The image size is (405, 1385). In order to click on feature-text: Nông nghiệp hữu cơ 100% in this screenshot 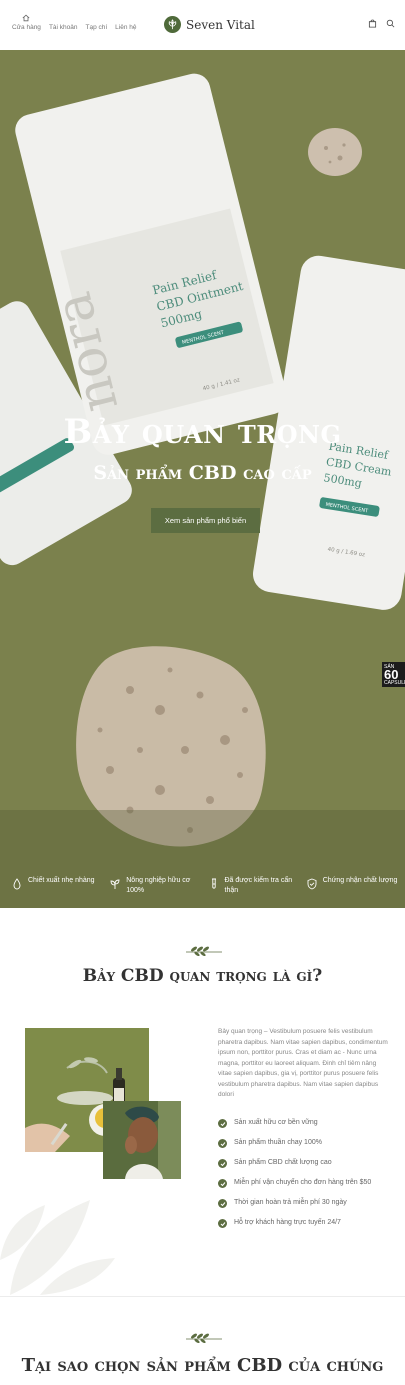, I will do `click(158, 885)`.